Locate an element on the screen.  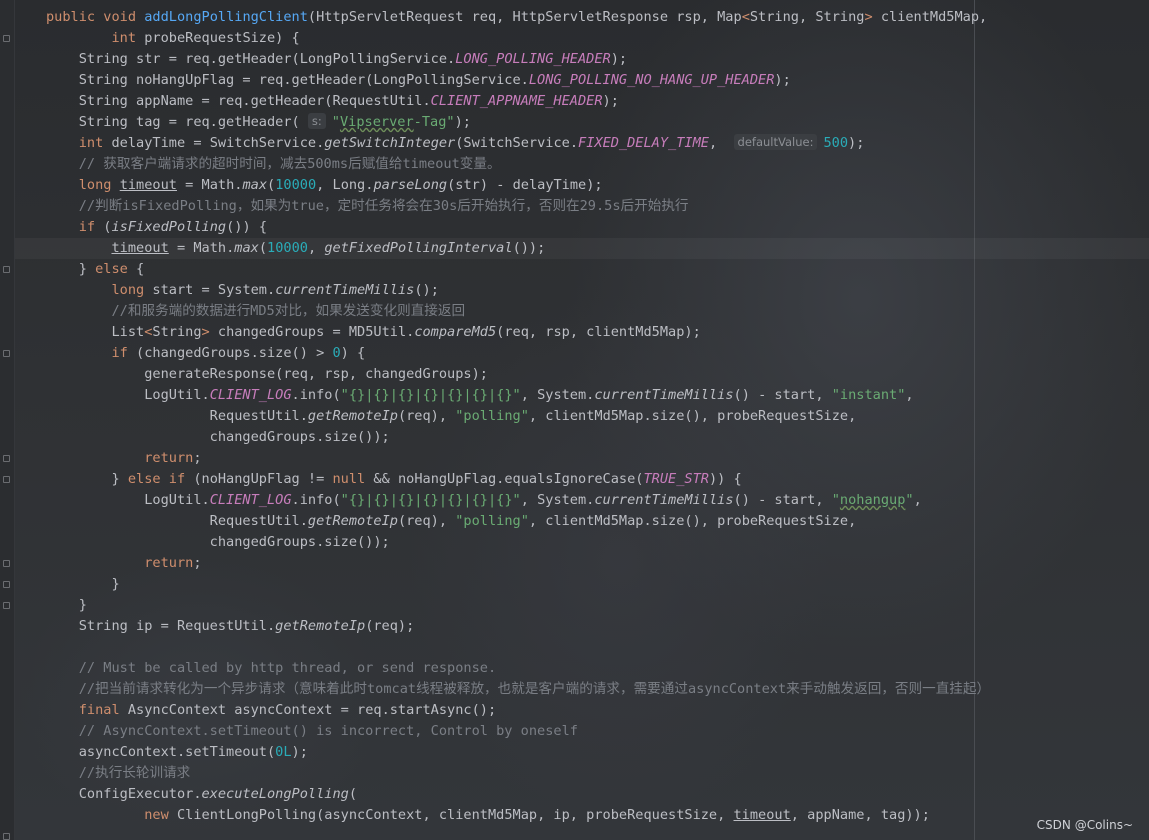
code-token: getSwitchInteger is located at coordinates (390, 143).